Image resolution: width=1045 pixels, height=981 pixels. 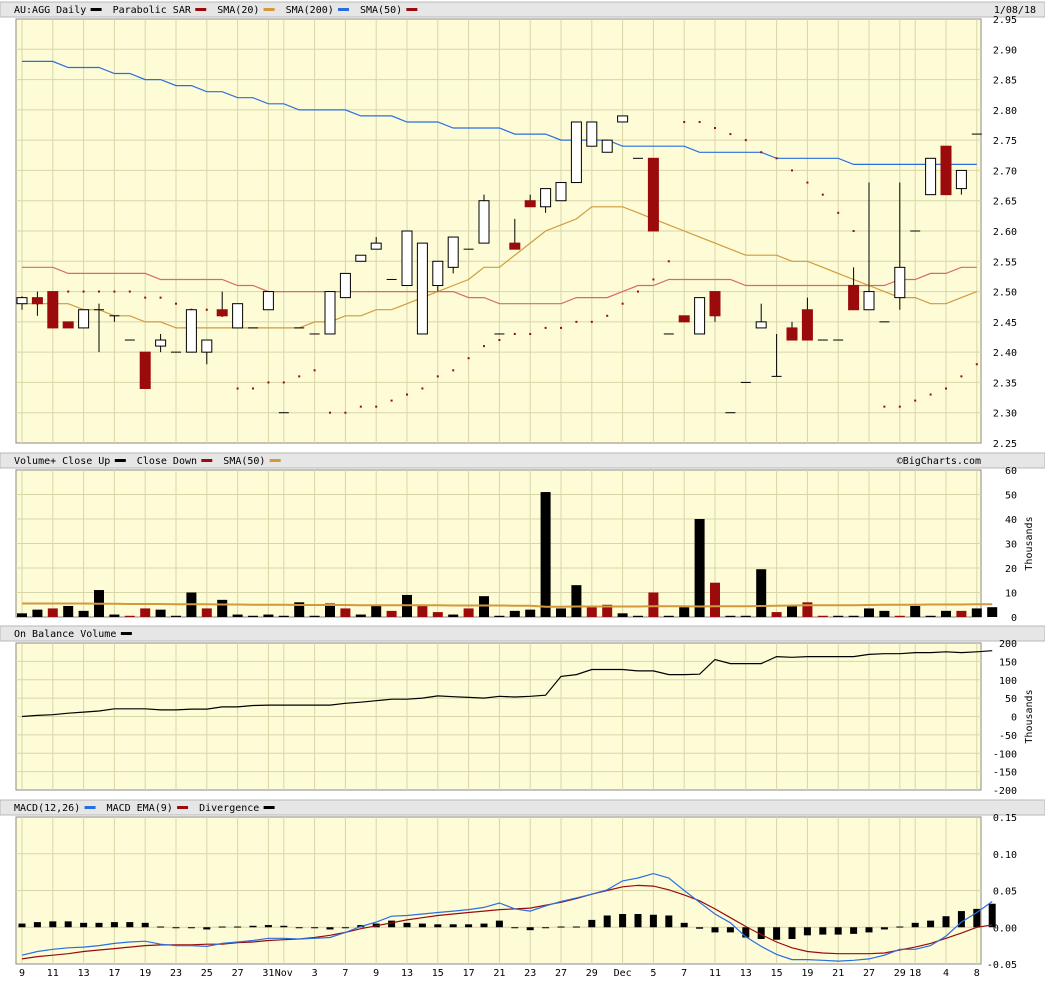 I want to click on price-legend-4: SMA(50), so click(x=381, y=10).